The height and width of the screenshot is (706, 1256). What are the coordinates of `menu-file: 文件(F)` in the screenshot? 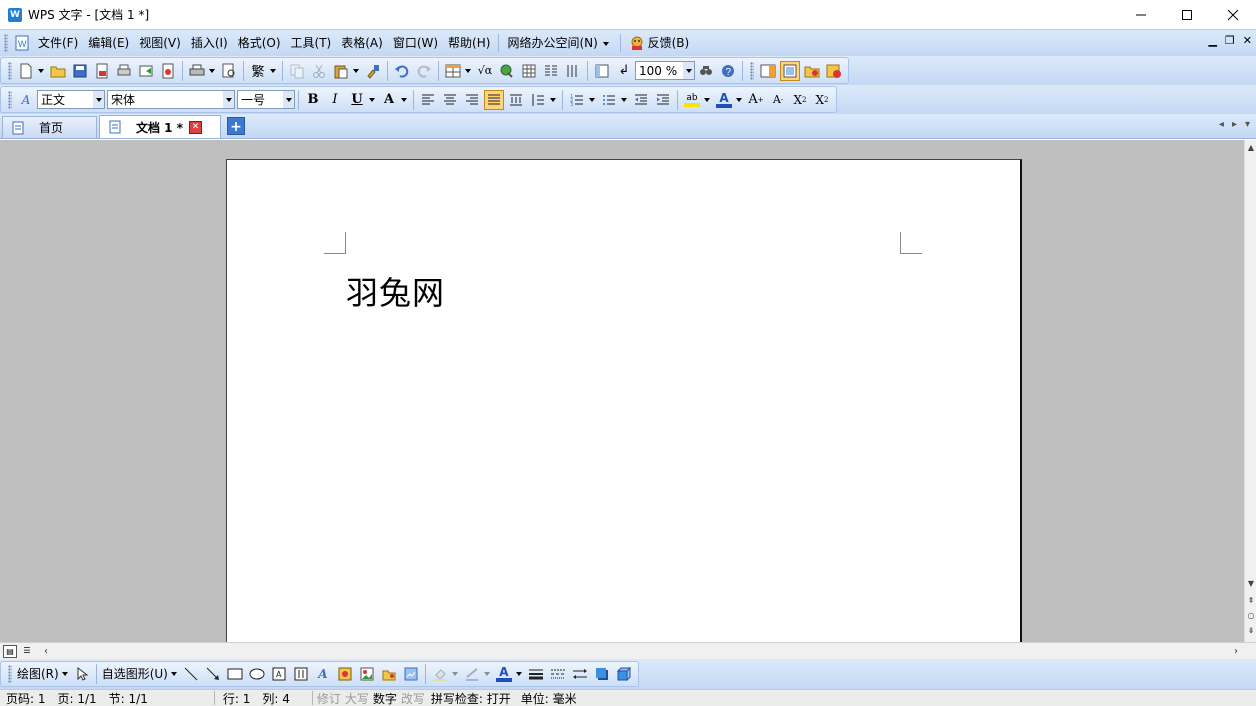 It's located at (58, 43).